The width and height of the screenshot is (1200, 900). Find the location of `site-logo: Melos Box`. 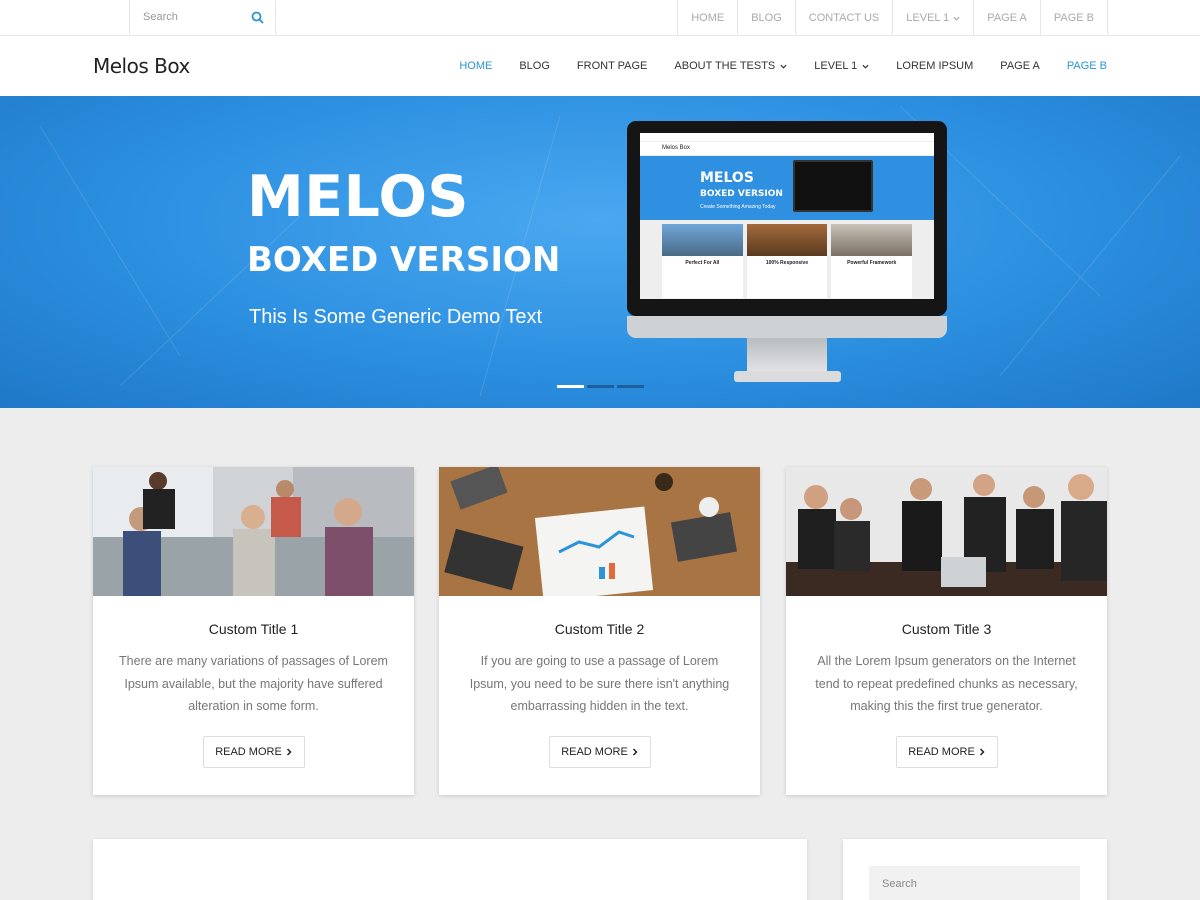

site-logo: Melos Box is located at coordinates (141, 66).